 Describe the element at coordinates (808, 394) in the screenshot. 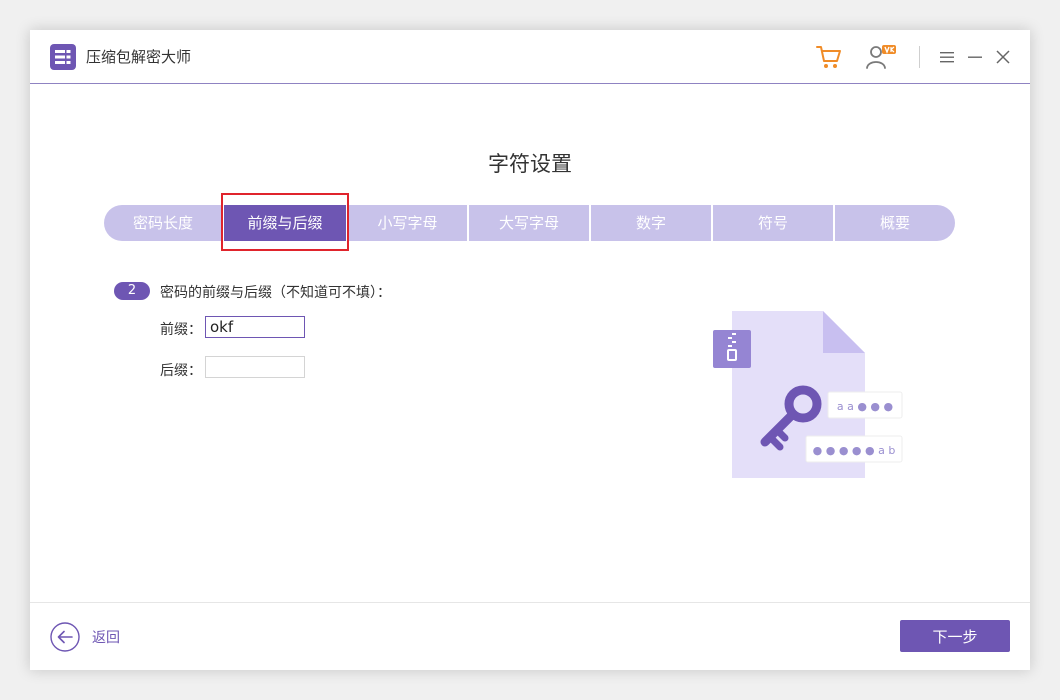

I see `zip-key-illustration: a a ● ● ● ● ● ● ● ● a b` at that location.